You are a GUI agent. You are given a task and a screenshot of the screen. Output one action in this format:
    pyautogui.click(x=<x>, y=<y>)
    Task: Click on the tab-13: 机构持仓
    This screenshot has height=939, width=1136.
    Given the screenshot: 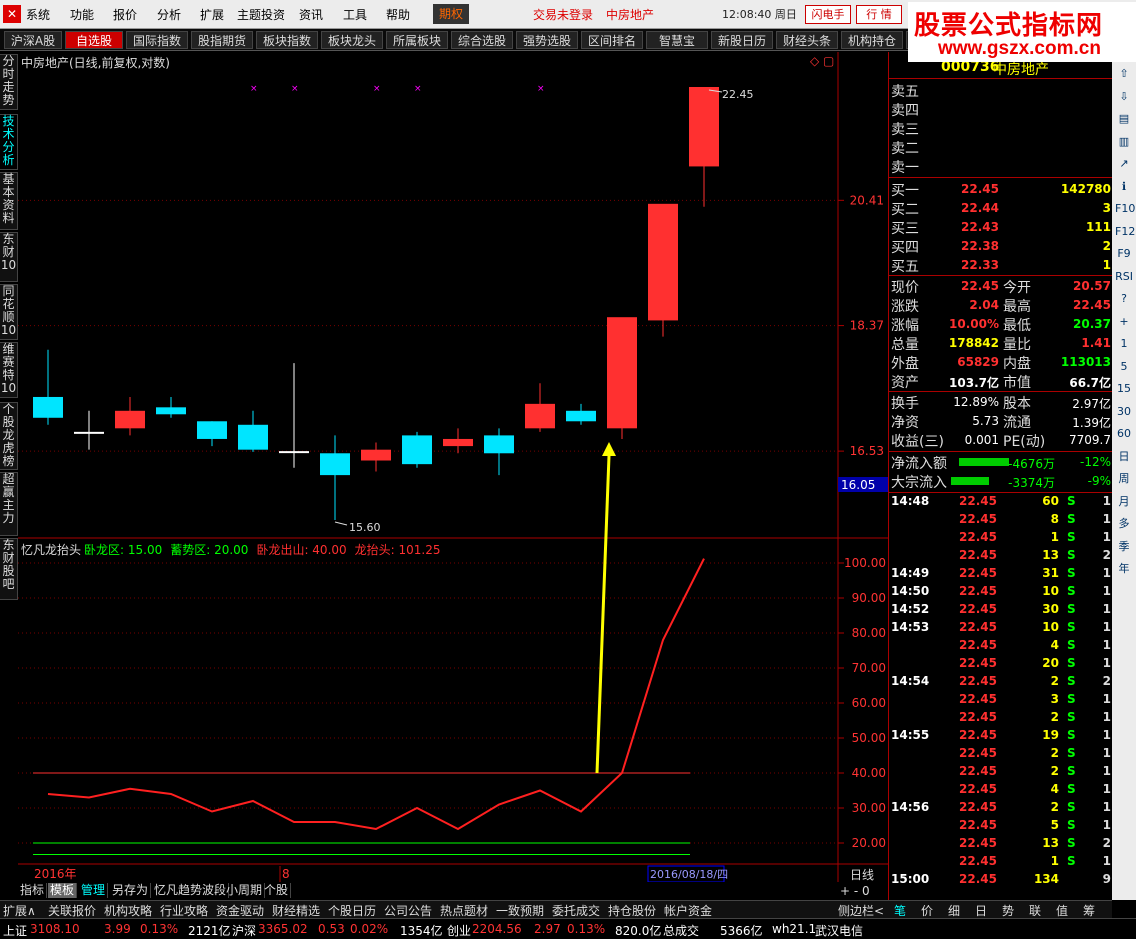 What is the action you would take?
    pyautogui.click(x=872, y=40)
    